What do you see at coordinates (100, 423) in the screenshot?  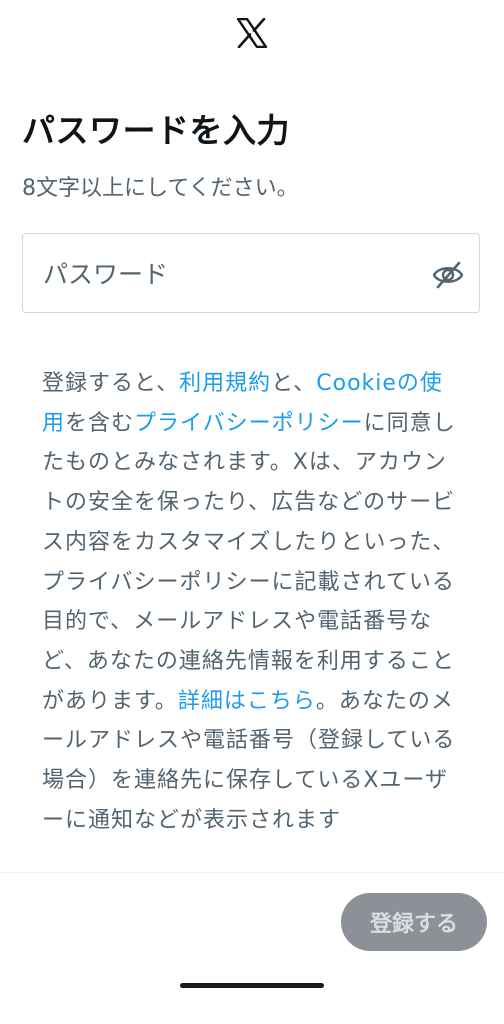 I see `legal-text: を含む` at bounding box center [100, 423].